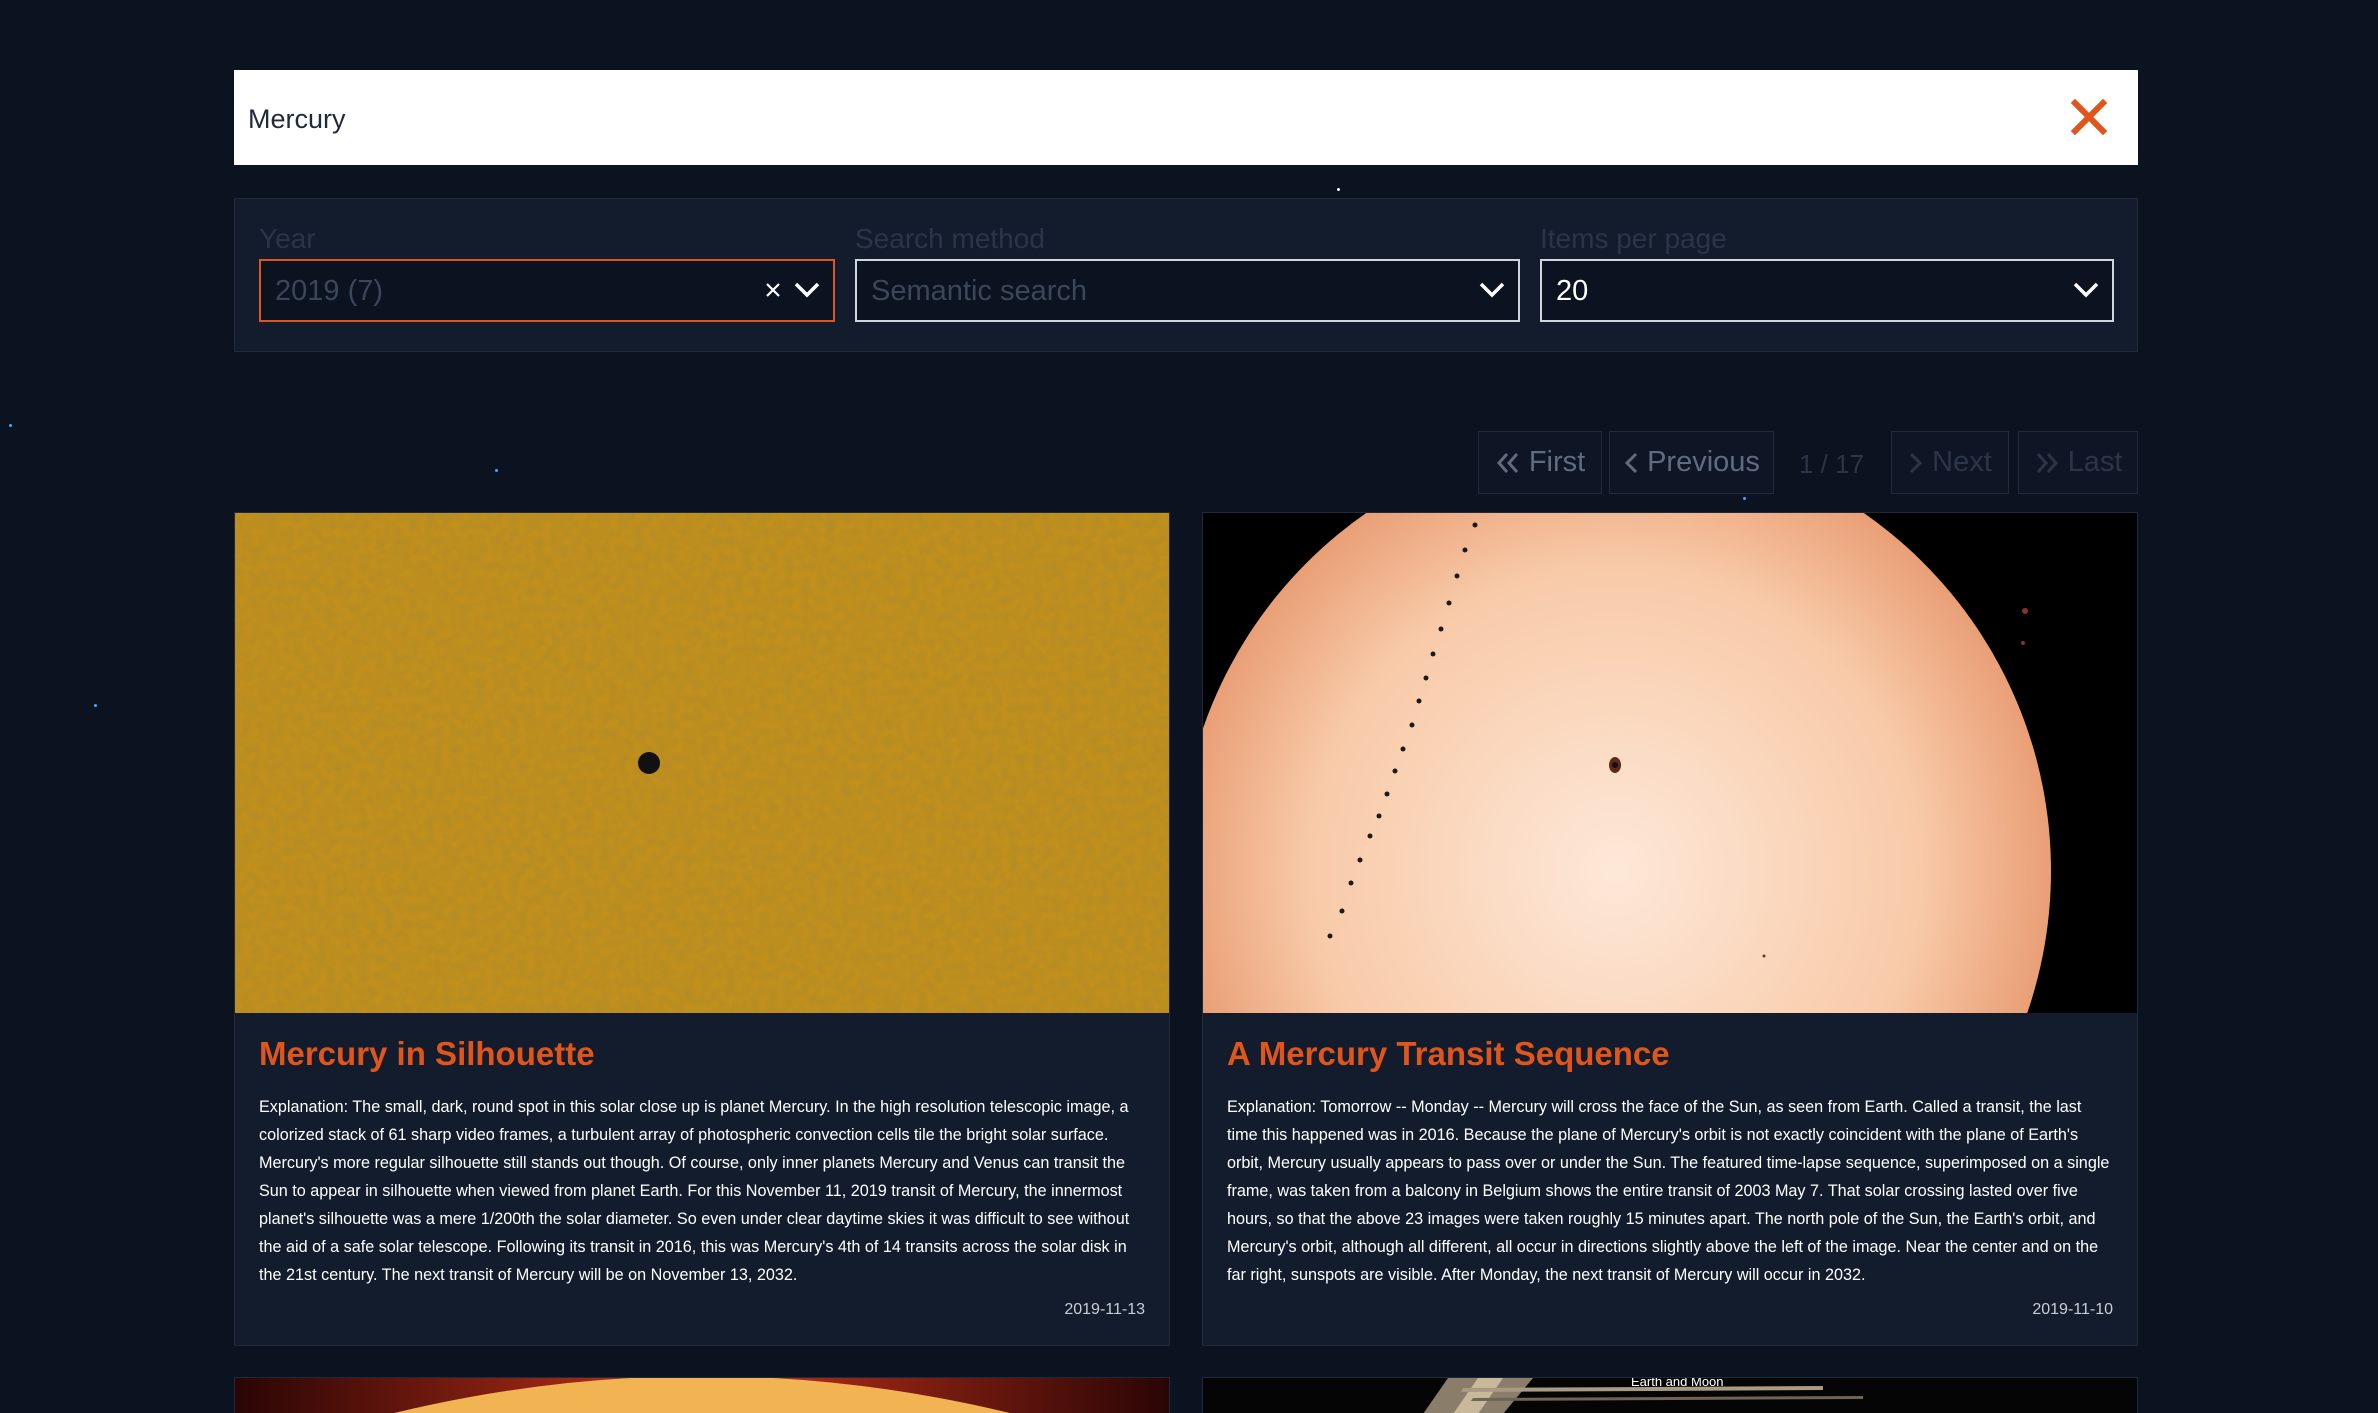 The width and height of the screenshot is (2378, 1413). Describe the element at coordinates (1187, 290) in the screenshot. I see `search-method-select: Semantic search` at that location.